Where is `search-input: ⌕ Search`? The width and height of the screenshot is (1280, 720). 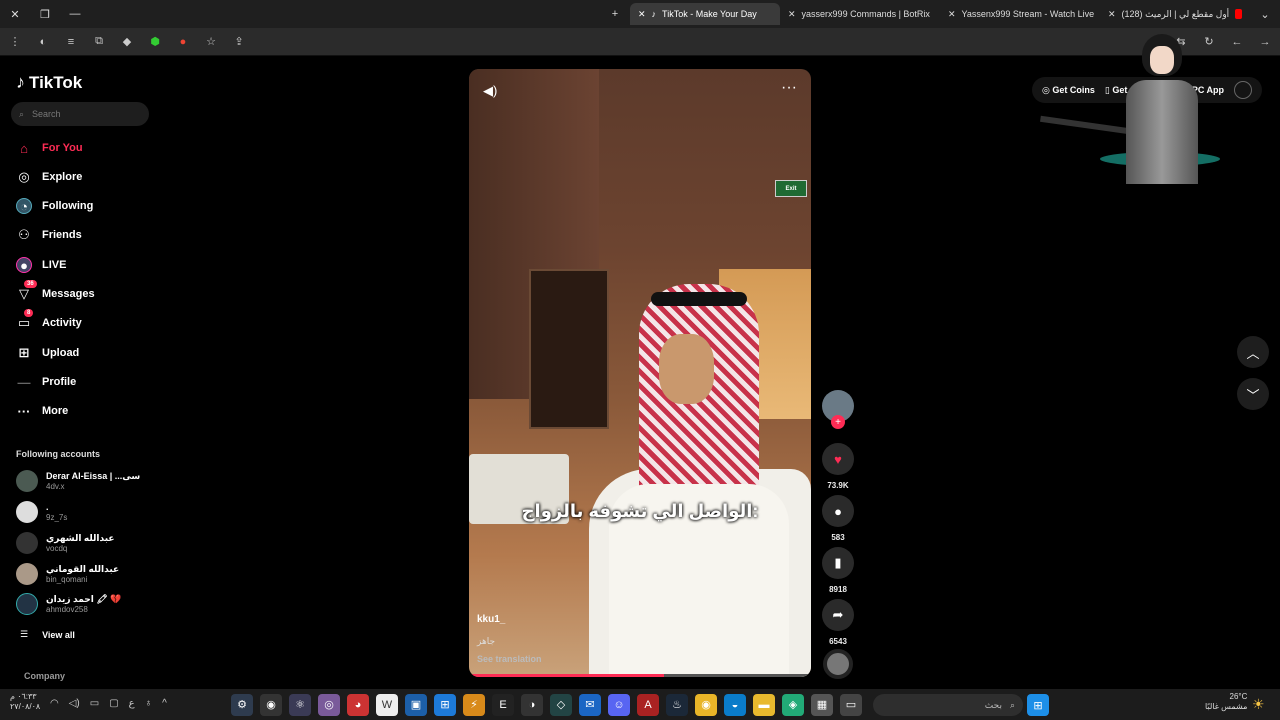 search-input: ⌕ Search is located at coordinates (80, 114).